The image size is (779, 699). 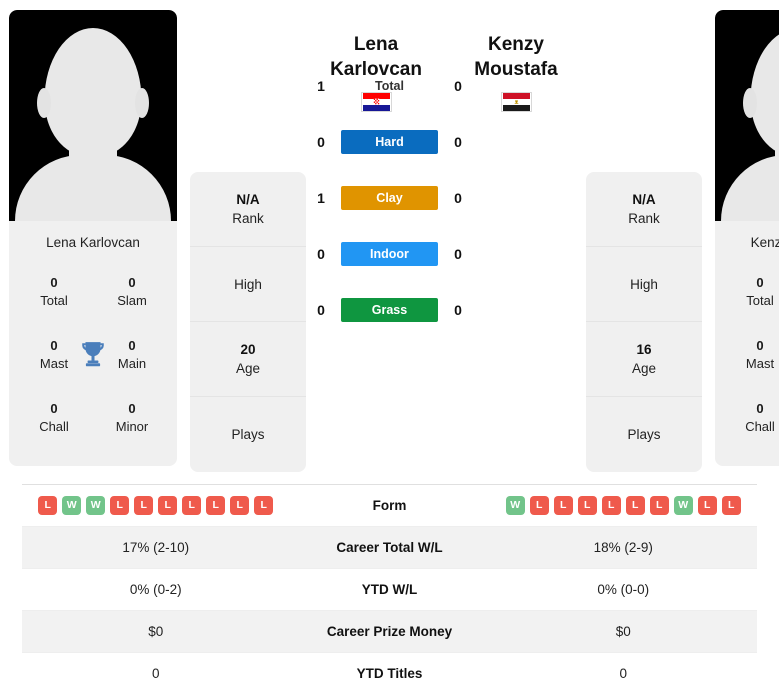 What do you see at coordinates (516, 102) in the screenshot?
I see `flag-egypt-icon` at bounding box center [516, 102].